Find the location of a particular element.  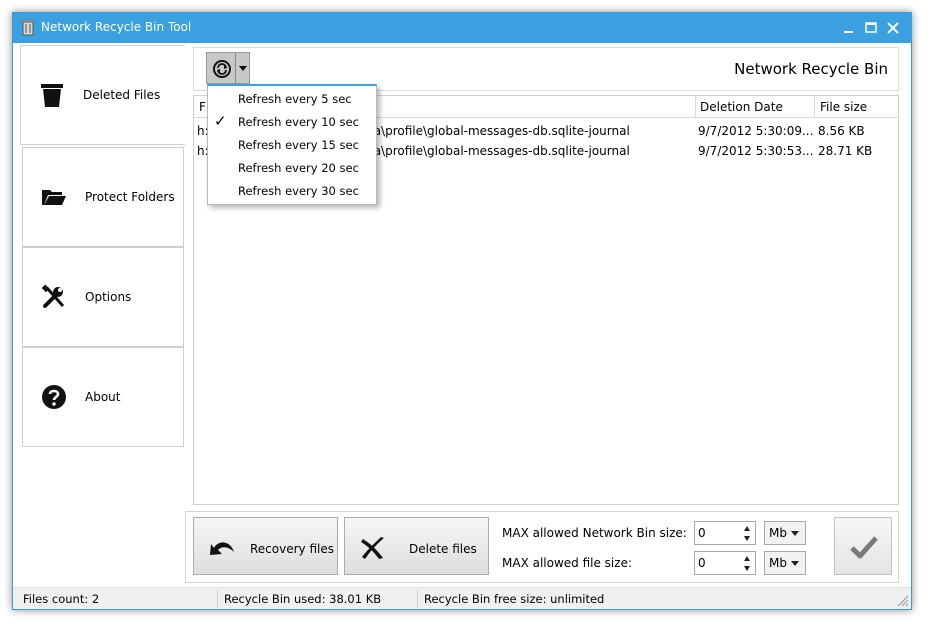

sidebar-item-label: Protect Folders is located at coordinates (130, 197).